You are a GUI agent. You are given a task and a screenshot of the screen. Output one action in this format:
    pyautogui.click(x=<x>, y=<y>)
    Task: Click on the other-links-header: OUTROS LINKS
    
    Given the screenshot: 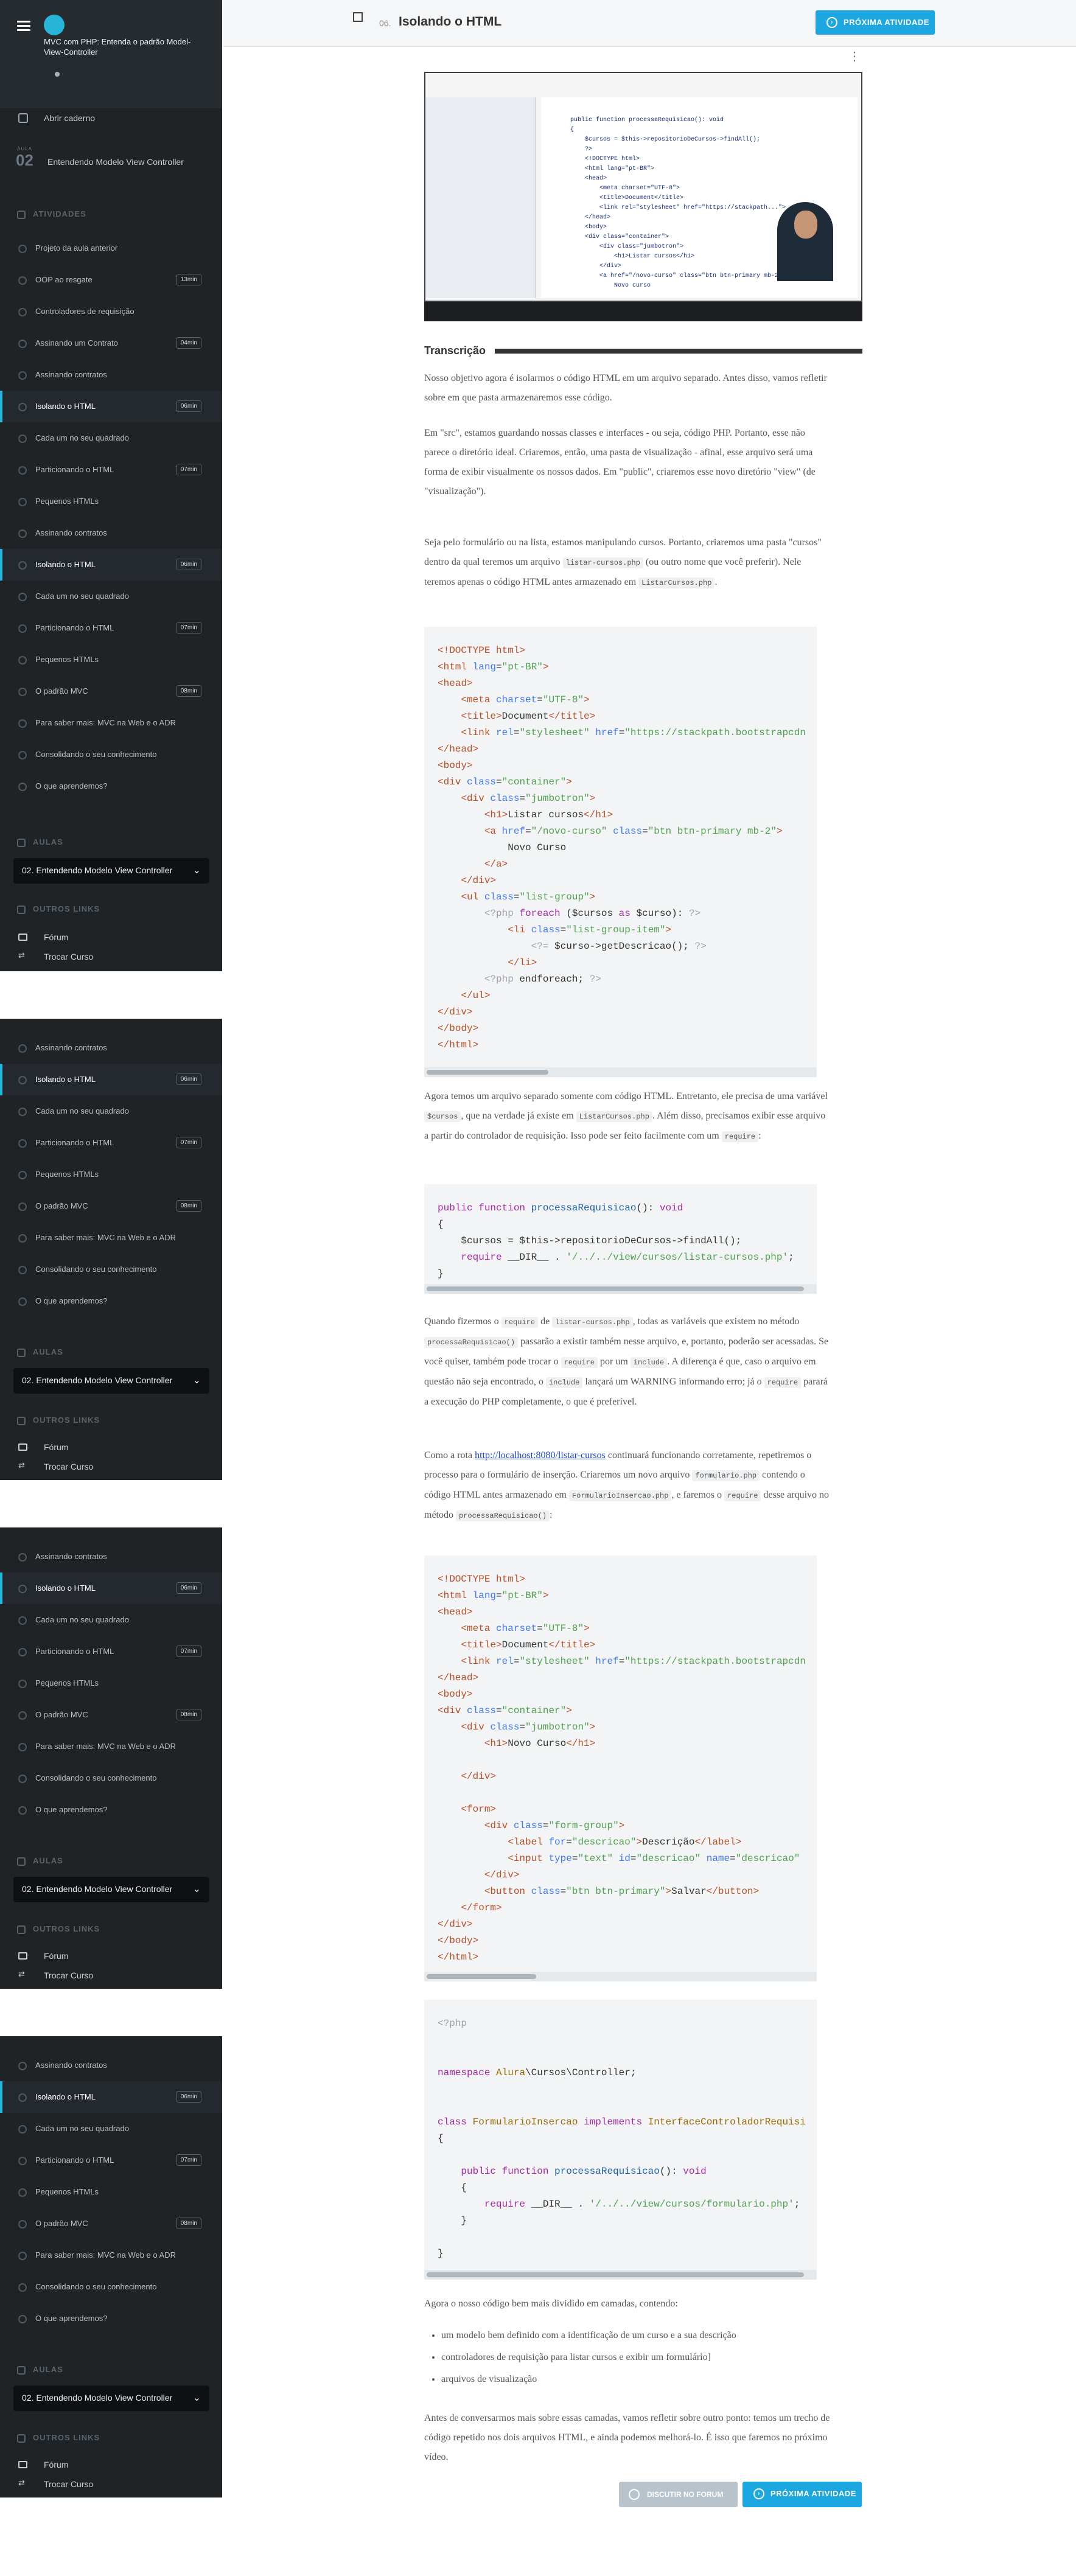 What is the action you would take?
    pyautogui.click(x=58, y=1929)
    